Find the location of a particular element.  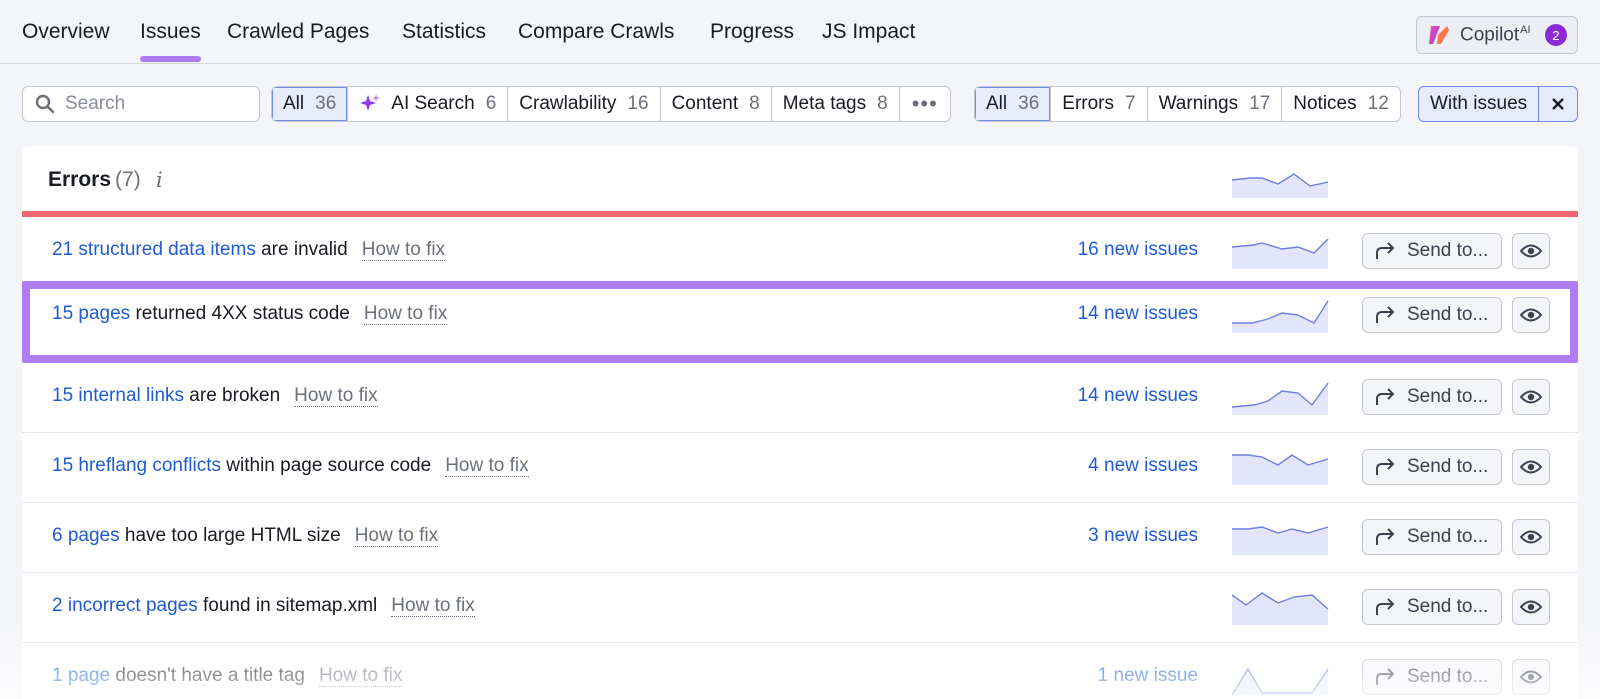

info-icon: i is located at coordinates (159, 180).